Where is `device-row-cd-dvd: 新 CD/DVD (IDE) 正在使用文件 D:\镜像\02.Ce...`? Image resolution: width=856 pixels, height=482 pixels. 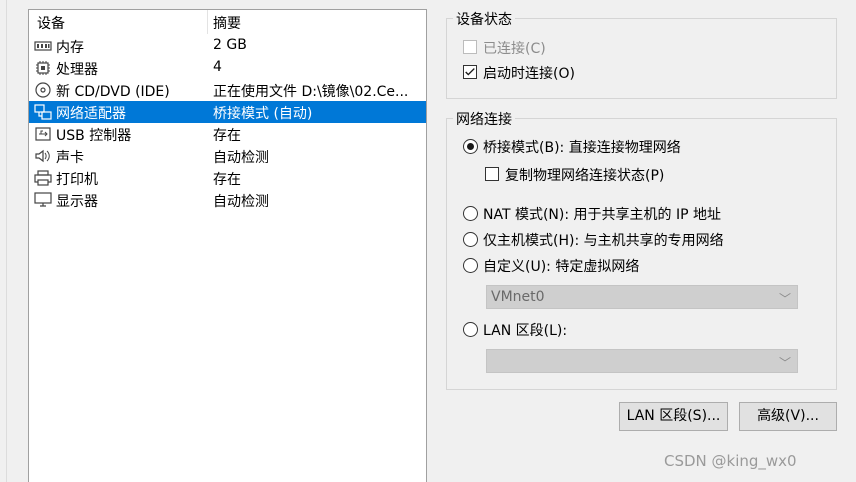
device-row-cd-dvd: 新 CD/DVD (IDE) 正在使用文件 D:\镜像\02.Ce... is located at coordinates (227, 90).